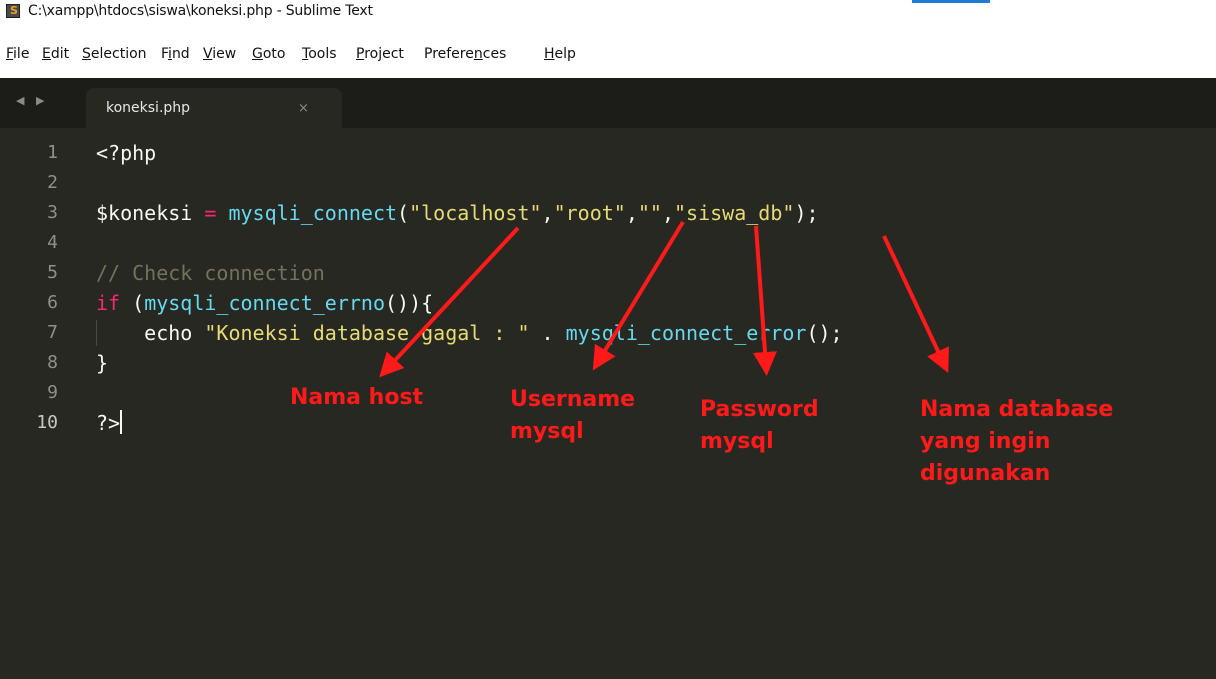 This screenshot has width=1216, height=679. Describe the element at coordinates (52, 212) in the screenshot. I see `line-number: 3` at that location.